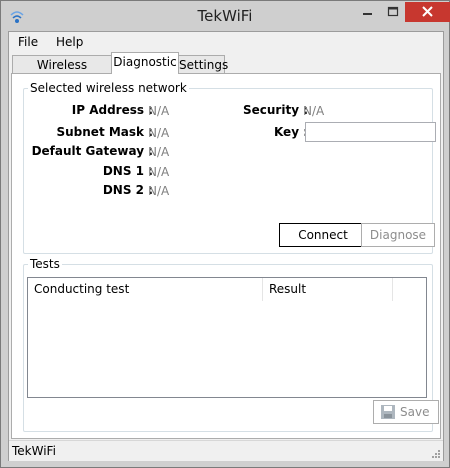 The width and height of the screenshot is (450, 468). I want to click on column-filler, so click(409, 289).